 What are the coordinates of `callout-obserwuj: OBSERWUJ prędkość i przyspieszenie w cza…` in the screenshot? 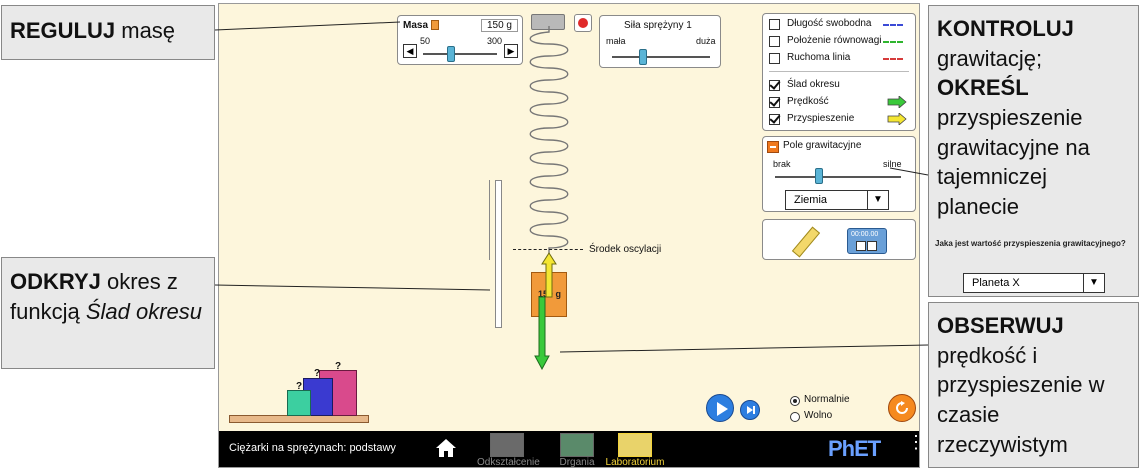 It's located at (1033, 385).